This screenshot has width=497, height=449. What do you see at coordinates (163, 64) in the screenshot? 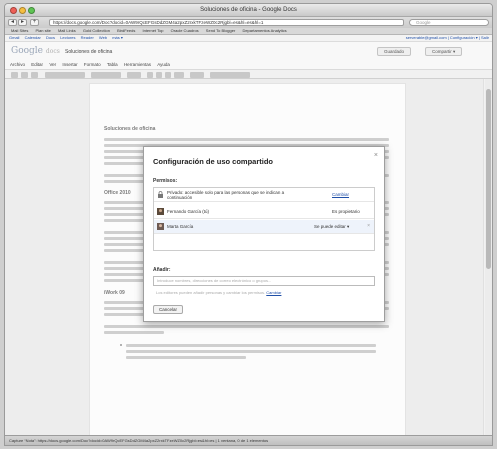
I see `menu-ayuda: Ayuda` at bounding box center [163, 64].